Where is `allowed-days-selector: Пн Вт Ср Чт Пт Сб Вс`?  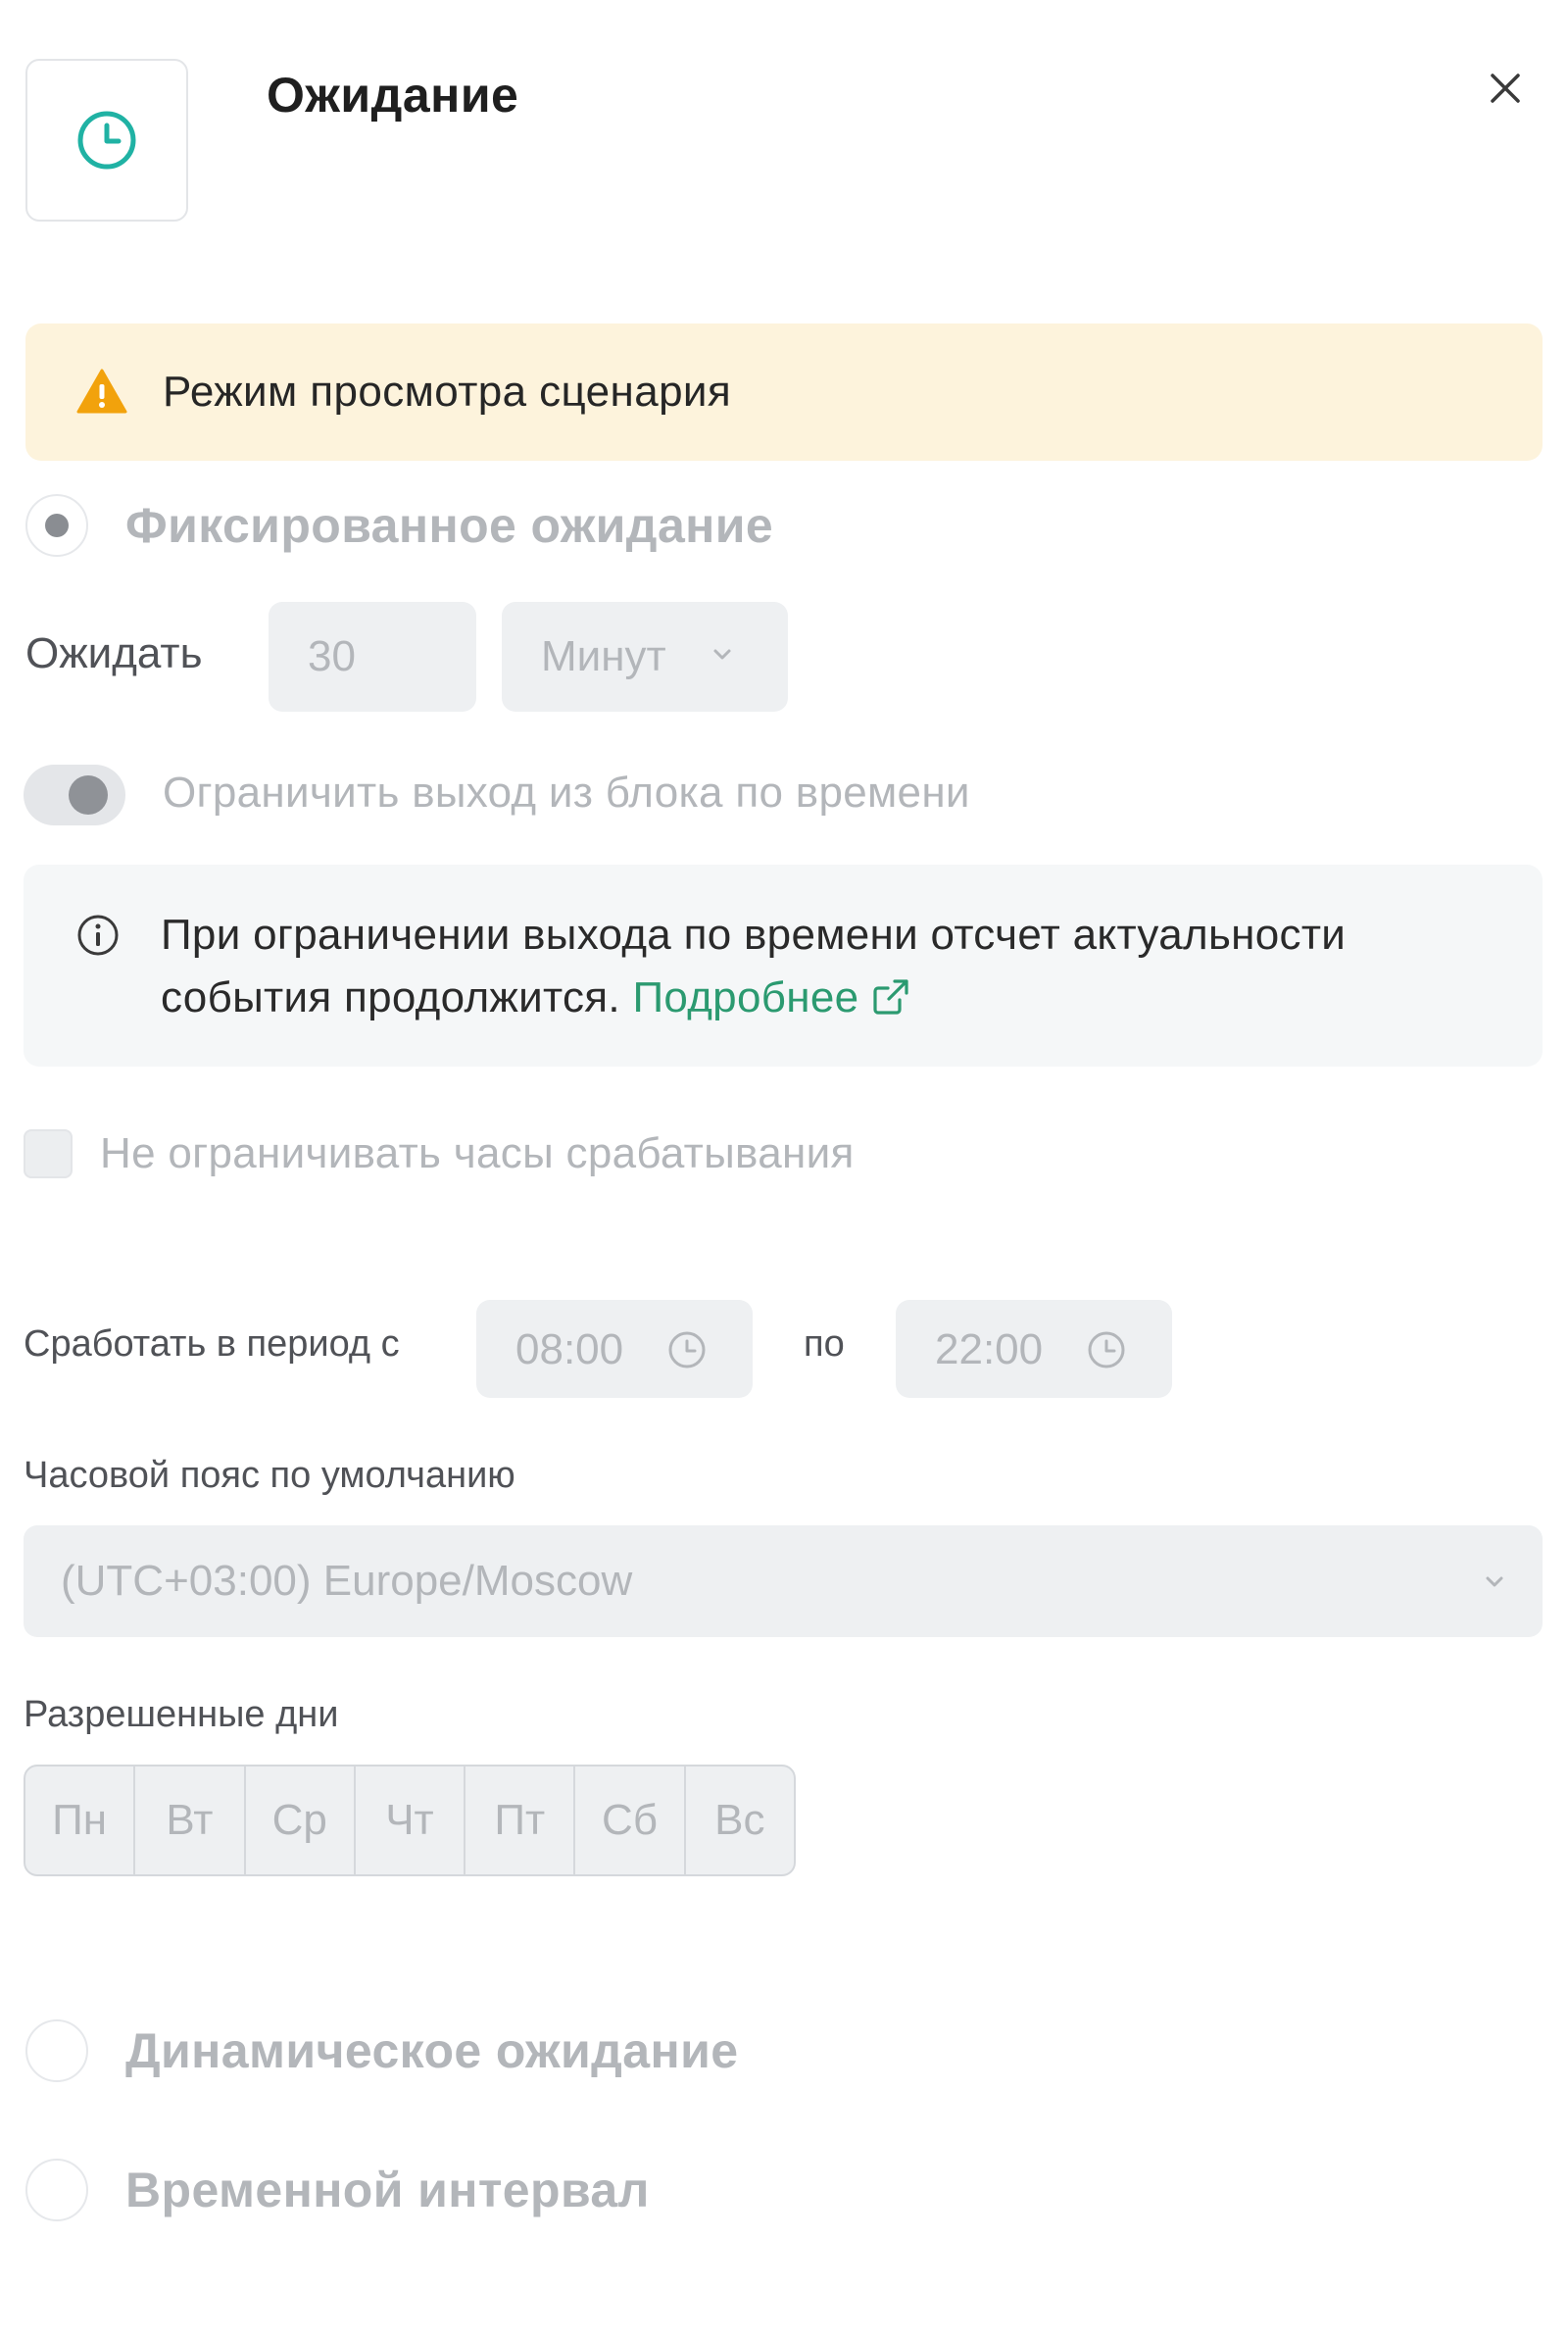 allowed-days-selector: Пн Вт Ср Чт Пт Сб Вс is located at coordinates (410, 1820).